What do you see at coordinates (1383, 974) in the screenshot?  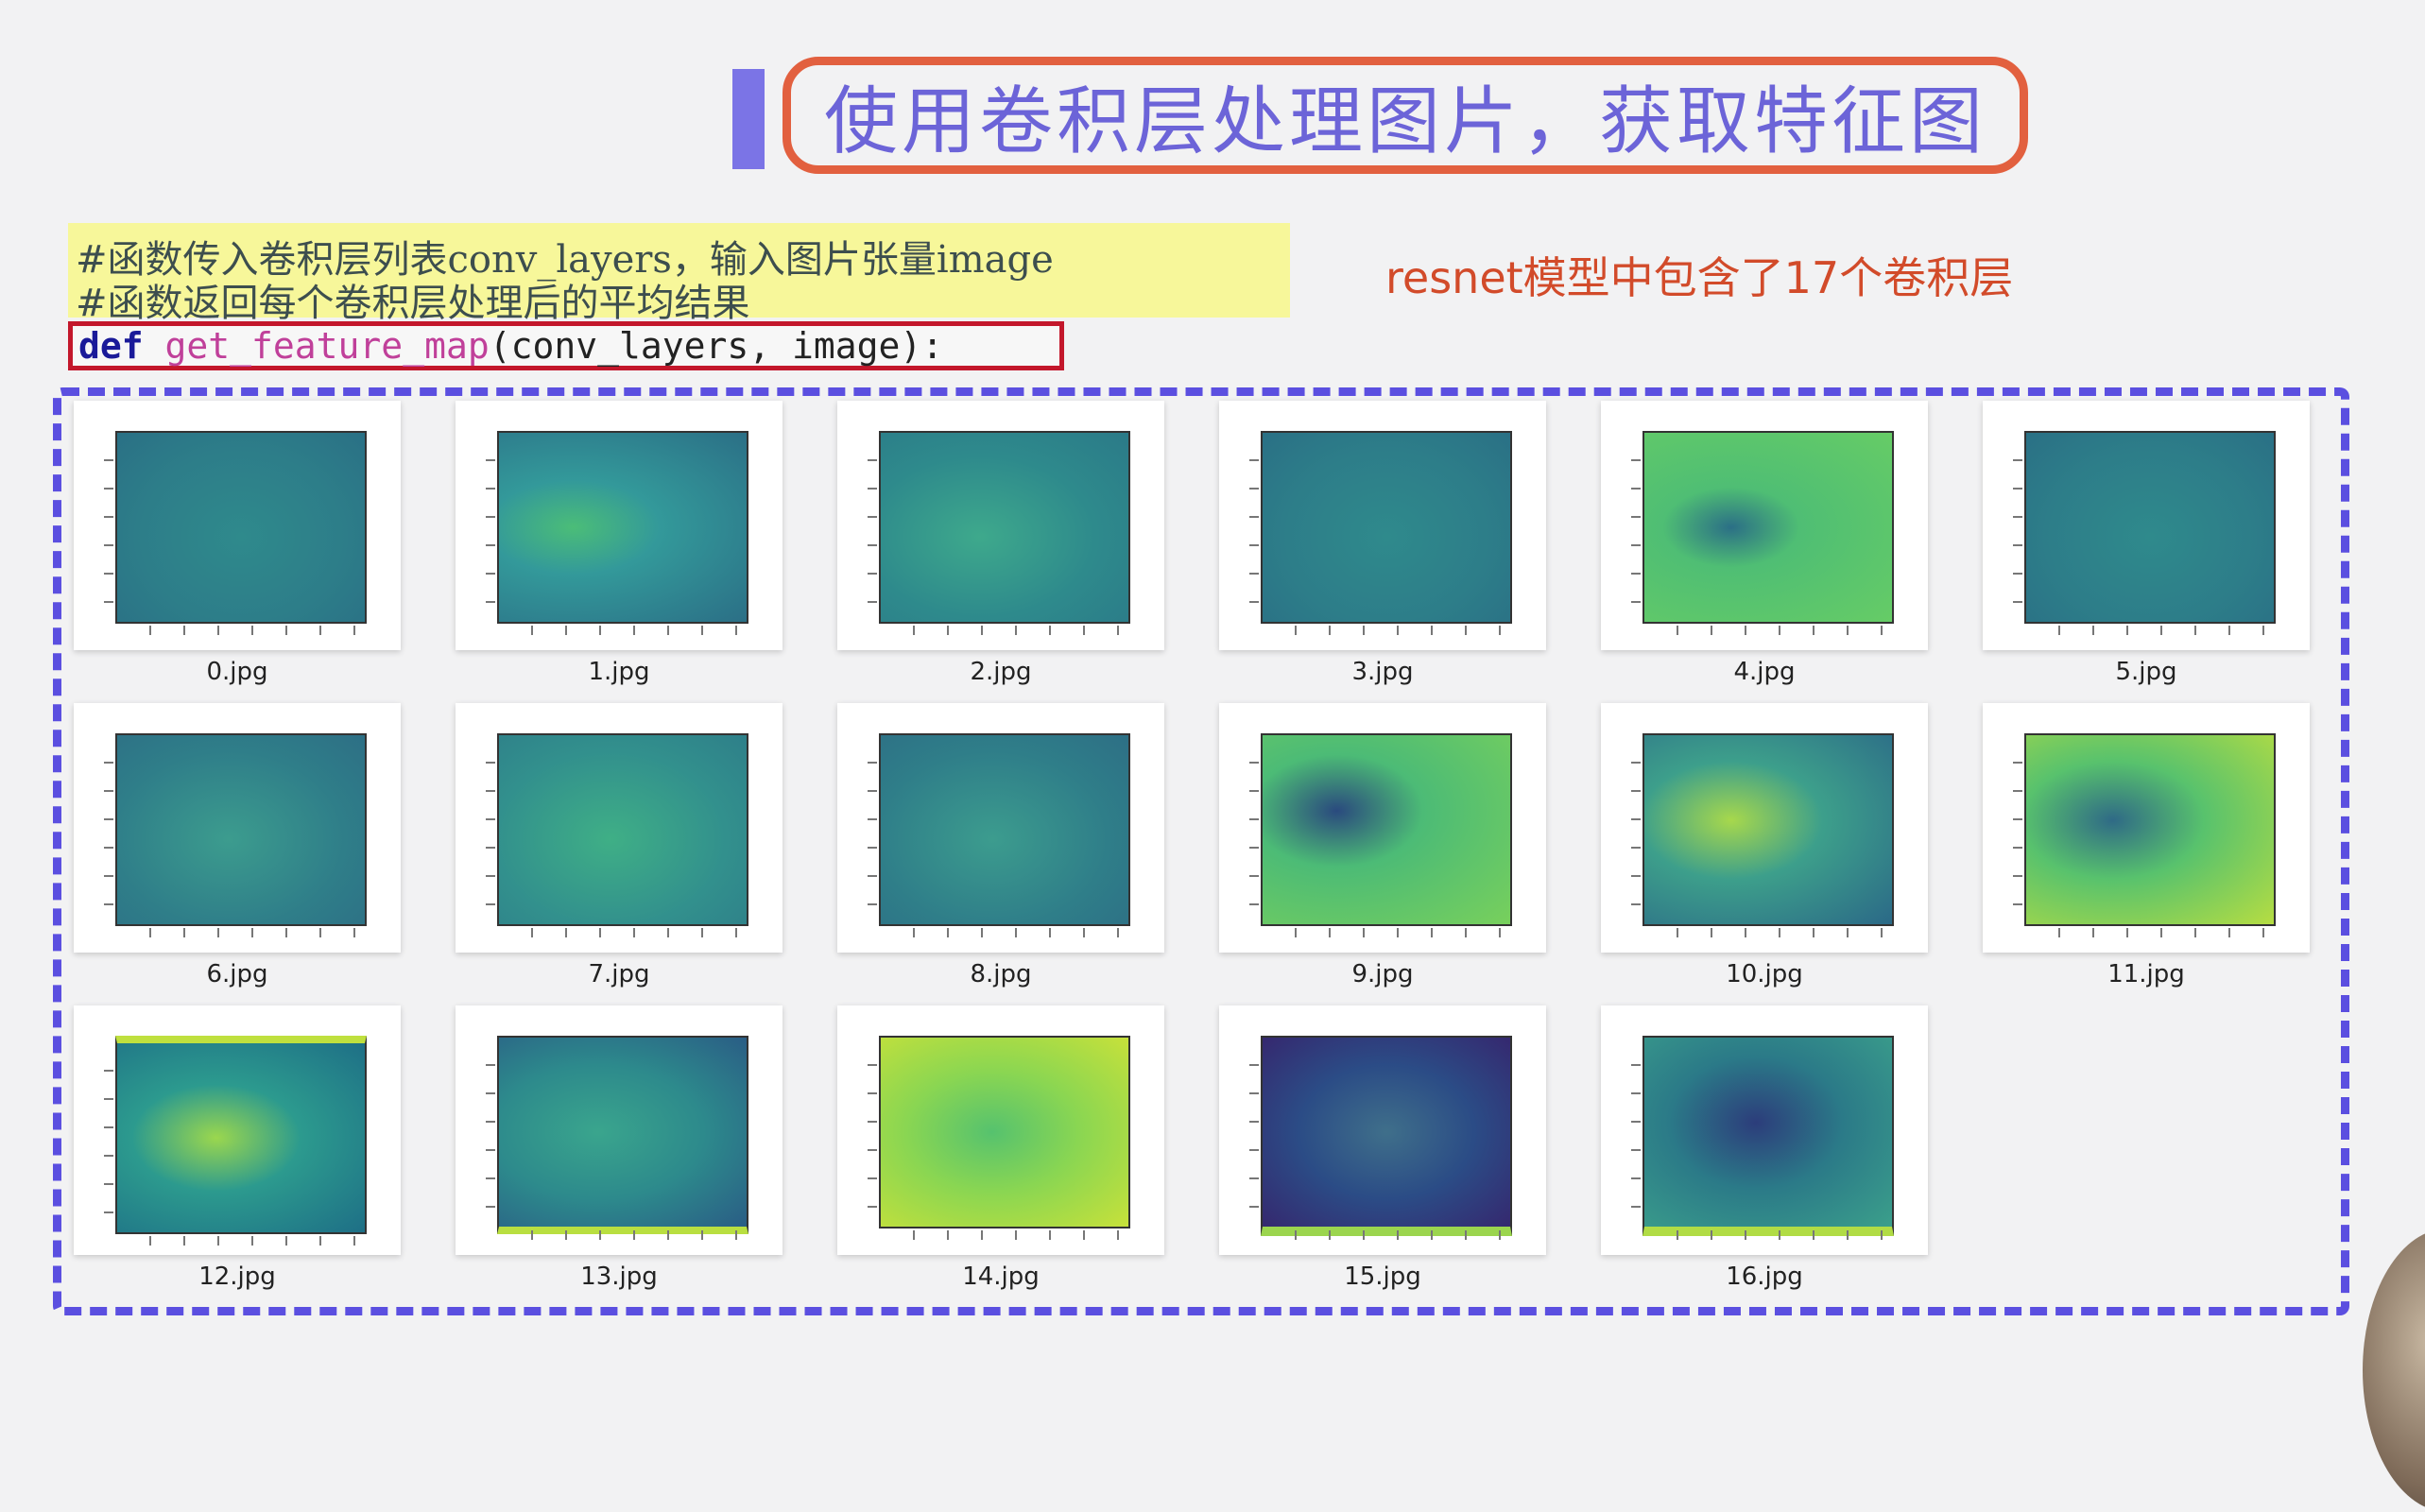 I see `feature-map-label: 9.jpg` at bounding box center [1383, 974].